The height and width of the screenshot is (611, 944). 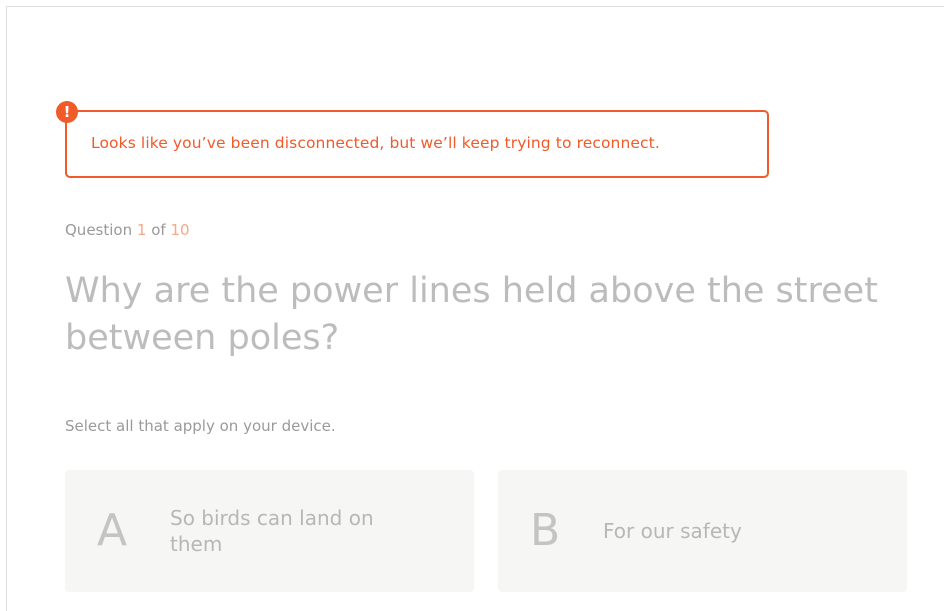 I want to click on counter-prefix: Question, so click(x=99, y=230).